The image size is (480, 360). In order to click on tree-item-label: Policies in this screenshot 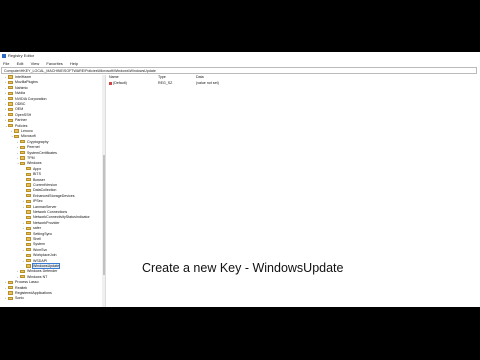, I will do `click(21, 125)`.